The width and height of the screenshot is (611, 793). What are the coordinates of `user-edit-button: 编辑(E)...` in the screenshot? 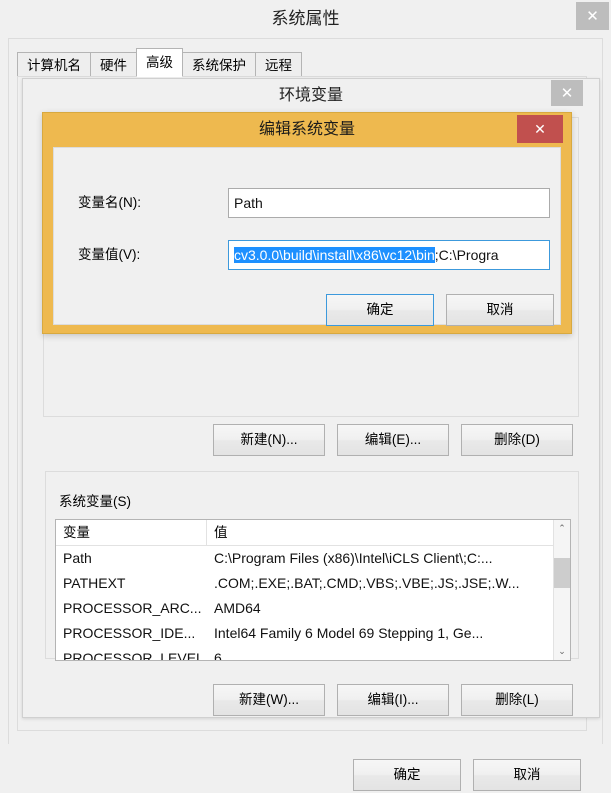 It's located at (393, 440).